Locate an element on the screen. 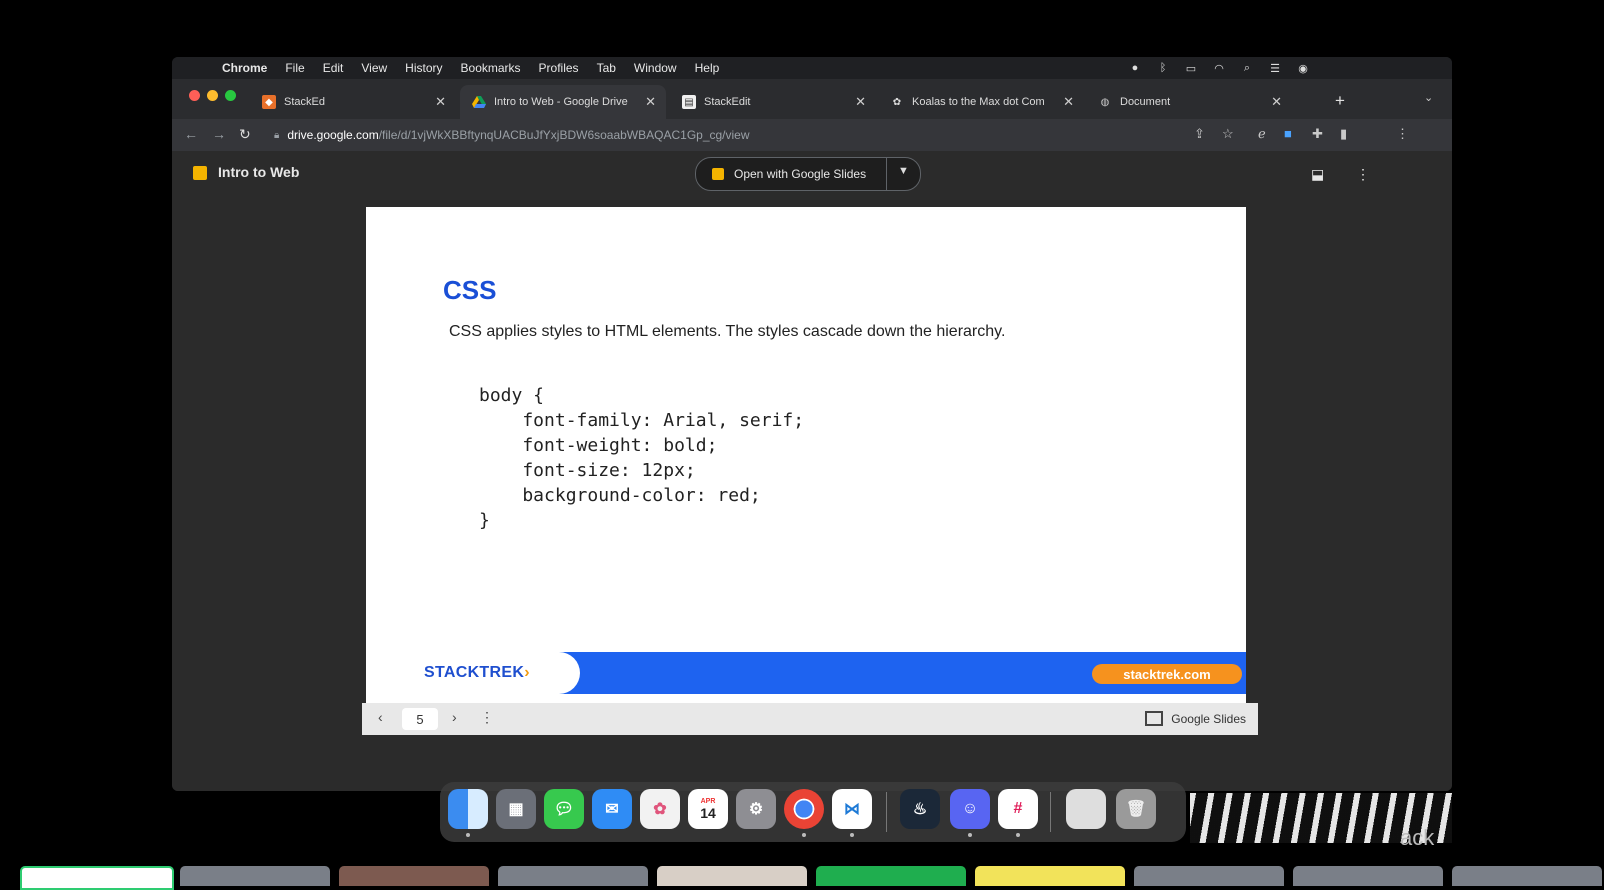 The width and height of the screenshot is (1604, 890). menu-window: Window is located at coordinates (655, 68).